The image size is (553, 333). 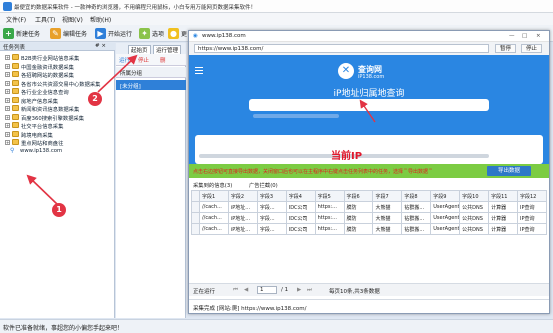 What do you see at coordinates (509, 171) in the screenshot?
I see `export-data-button: 导出数据` at bounding box center [509, 171].